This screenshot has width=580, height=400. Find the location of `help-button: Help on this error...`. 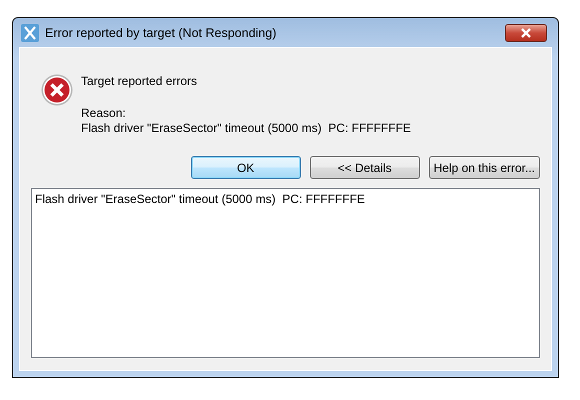

help-button: Help on this error... is located at coordinates (484, 167).